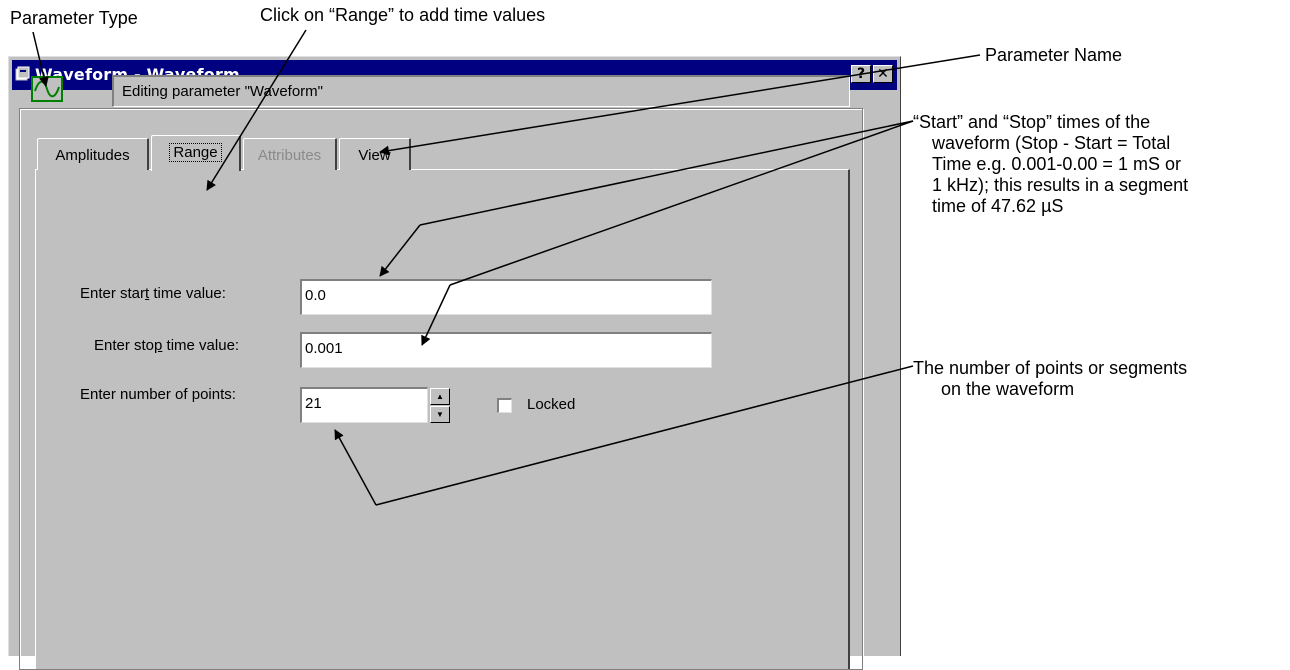 This screenshot has width=1290, height=670. Describe the element at coordinates (506, 297) in the screenshot. I see `start-time-input: 0.0` at that location.